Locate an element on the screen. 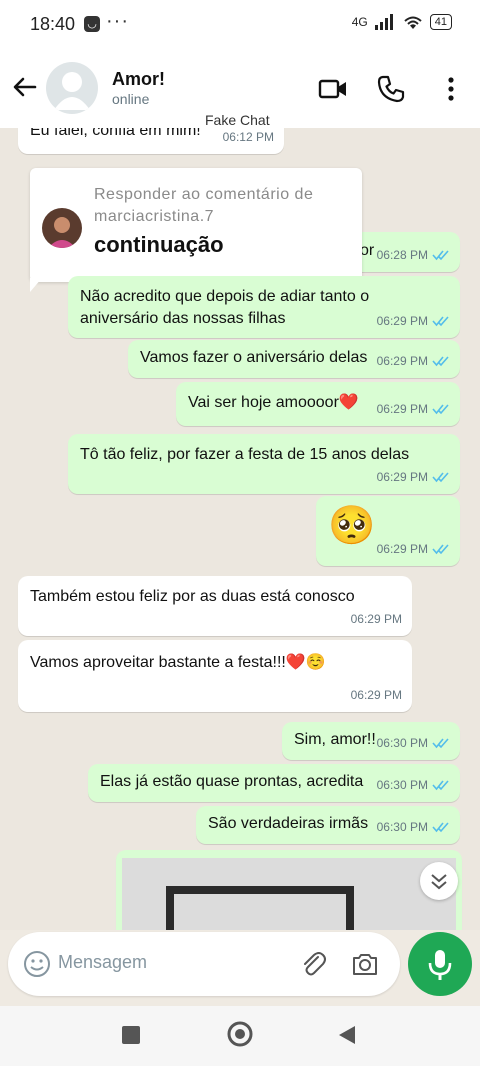 This screenshot has height=1066, width=480. scroll-to-bottom-button is located at coordinates (439, 881).